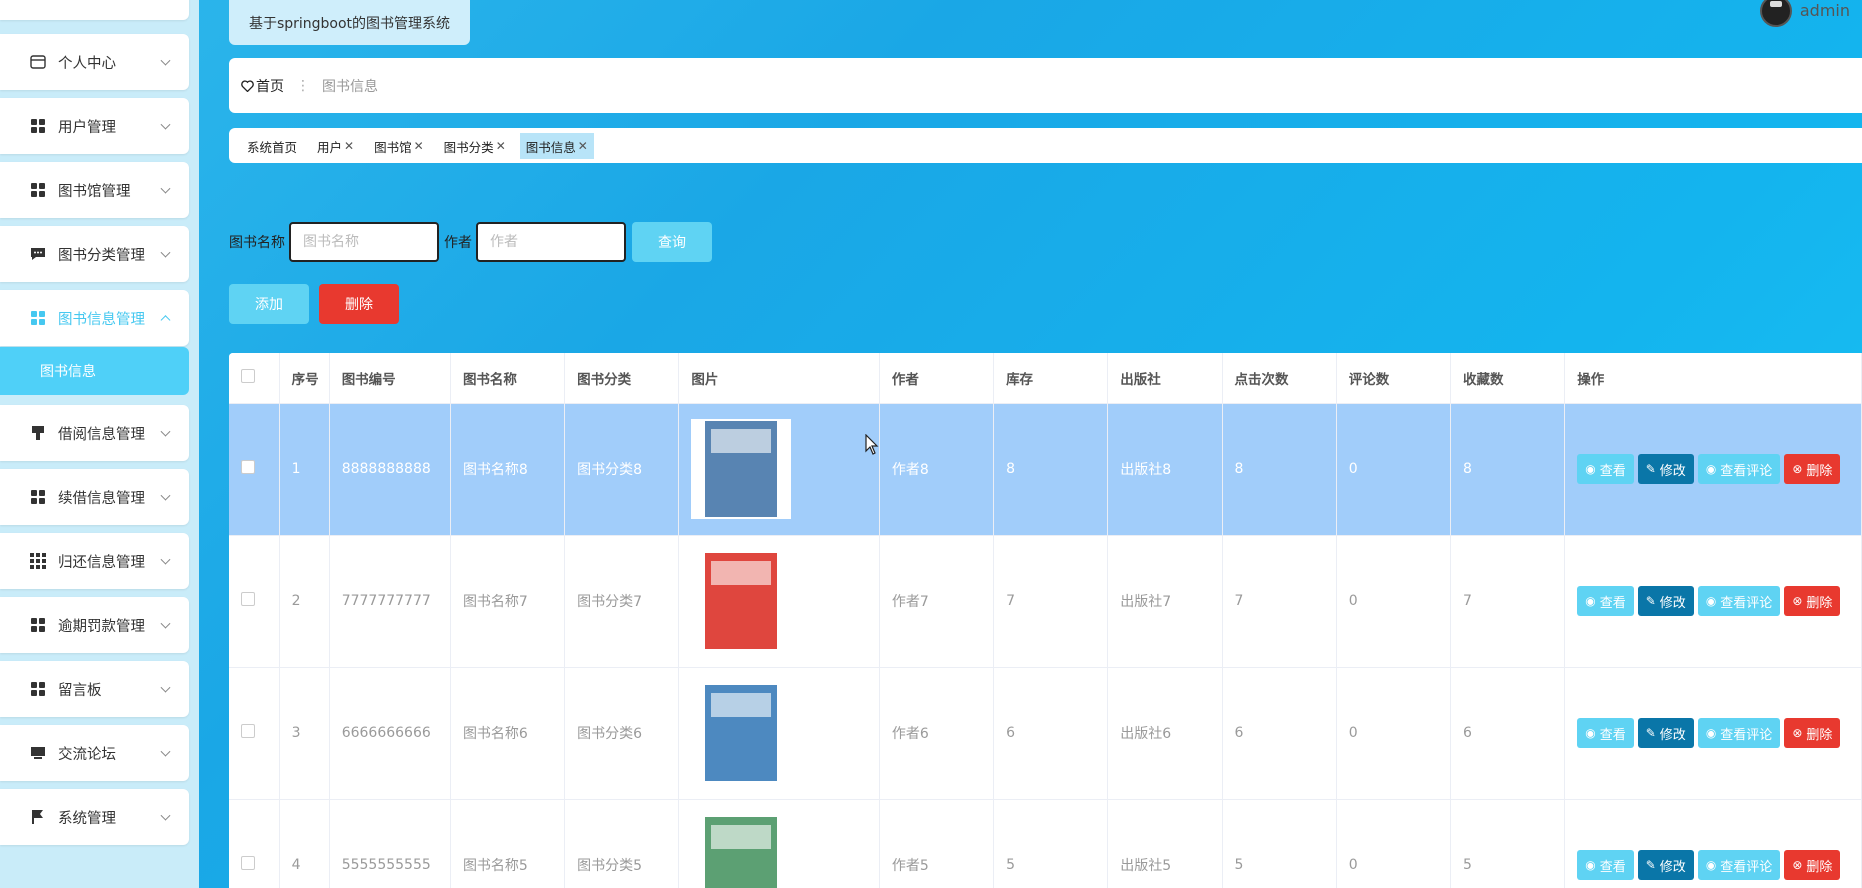 The height and width of the screenshot is (888, 1862). I want to click on batch-delete-button: 删除, so click(359, 304).